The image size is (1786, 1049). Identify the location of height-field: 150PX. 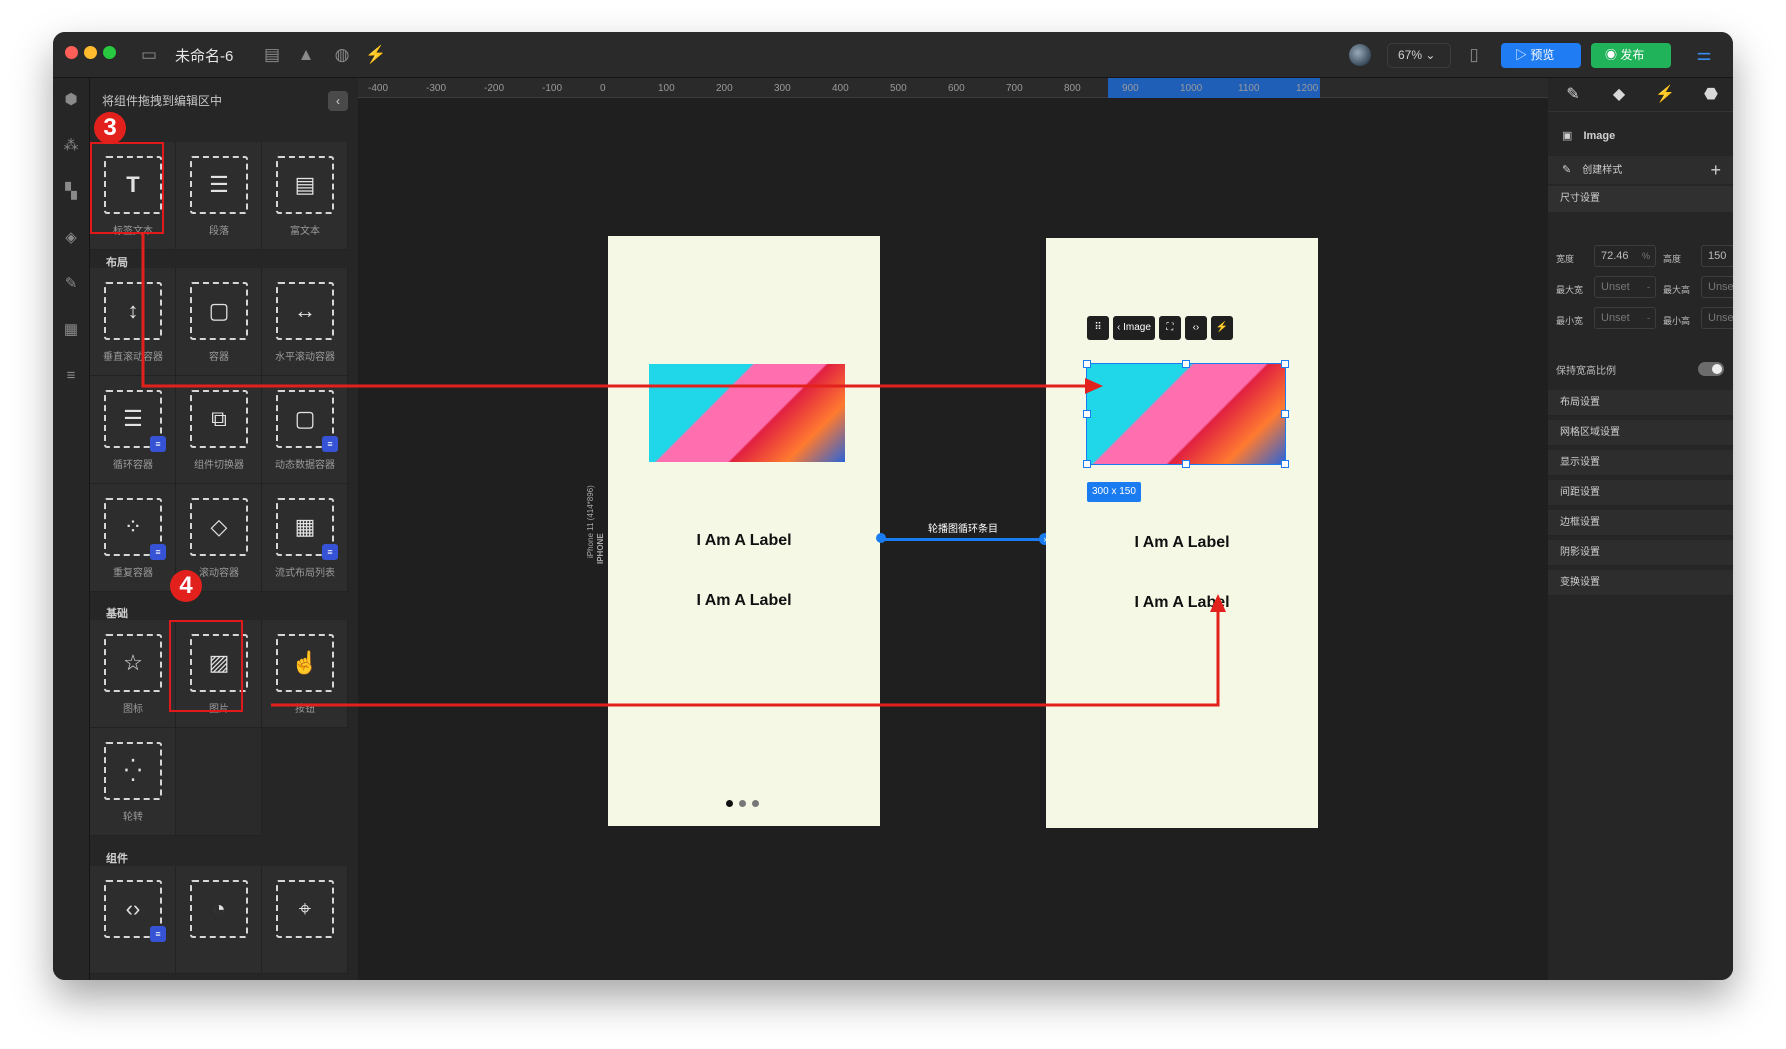
(1717, 256).